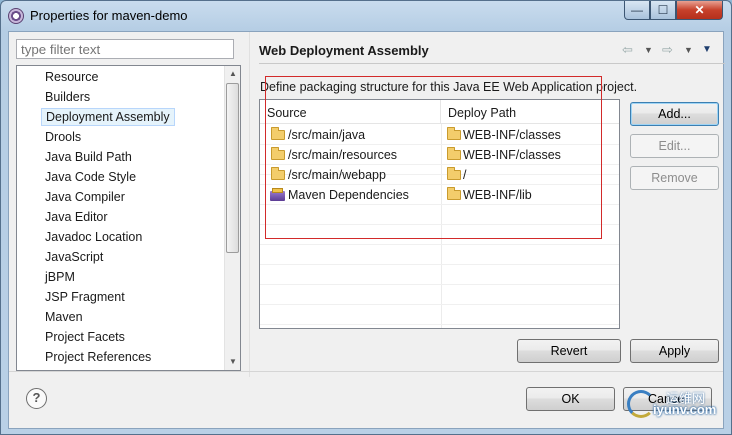 The height and width of the screenshot is (435, 732). Describe the element at coordinates (439, 155) in the screenshot. I see `table-row: /src/main/resources WEB-INF/classes` at that location.